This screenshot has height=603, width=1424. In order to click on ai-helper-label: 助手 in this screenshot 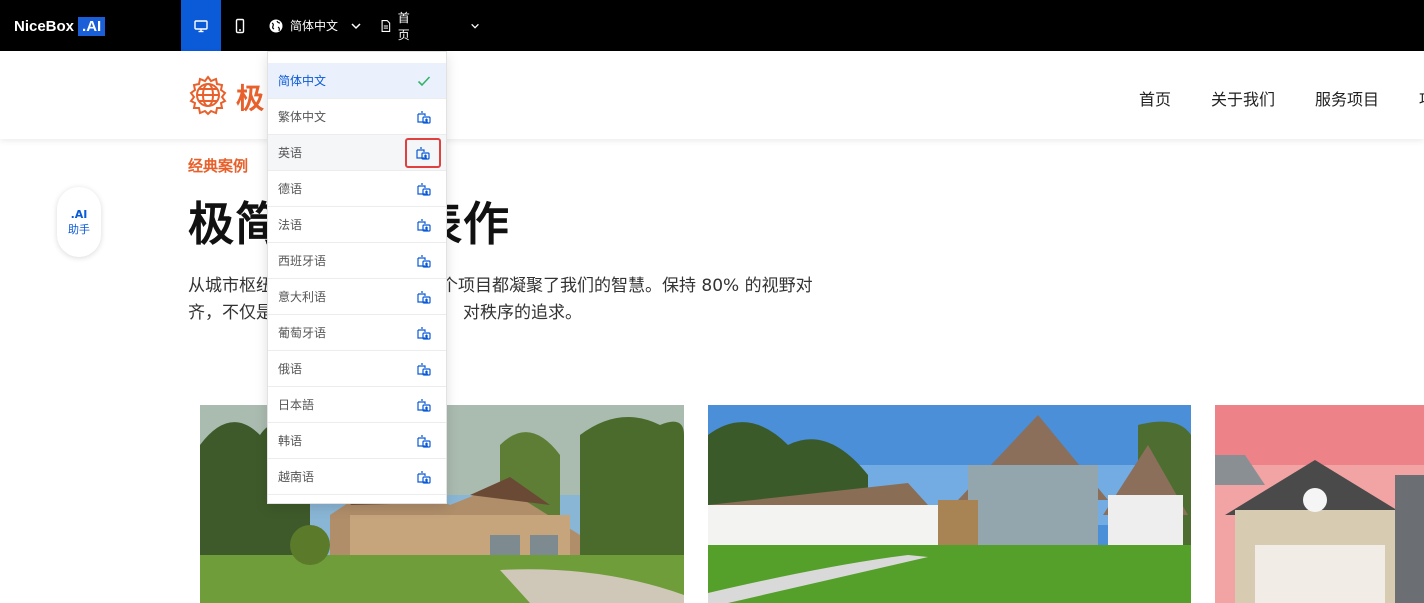, I will do `click(79, 229)`.